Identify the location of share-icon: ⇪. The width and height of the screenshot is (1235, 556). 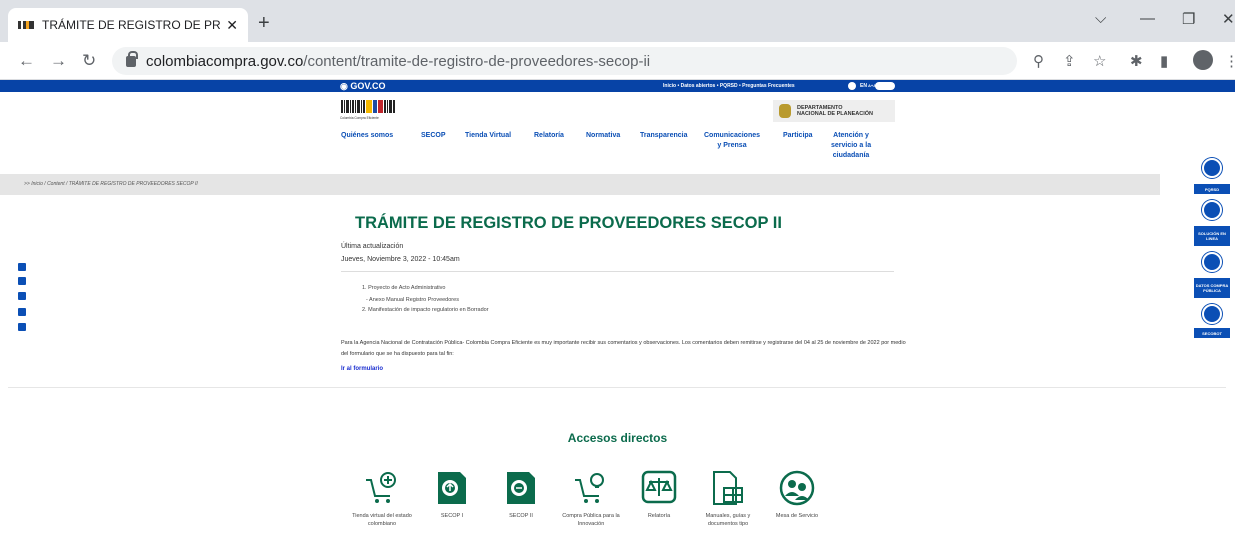
(1069, 61).